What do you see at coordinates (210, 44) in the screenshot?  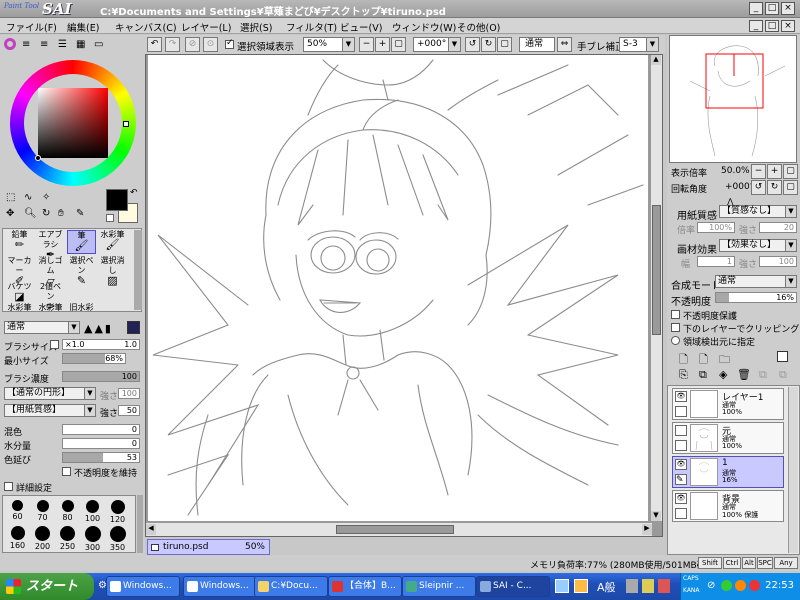 I see `invert-select-icon: ⊙` at bounding box center [210, 44].